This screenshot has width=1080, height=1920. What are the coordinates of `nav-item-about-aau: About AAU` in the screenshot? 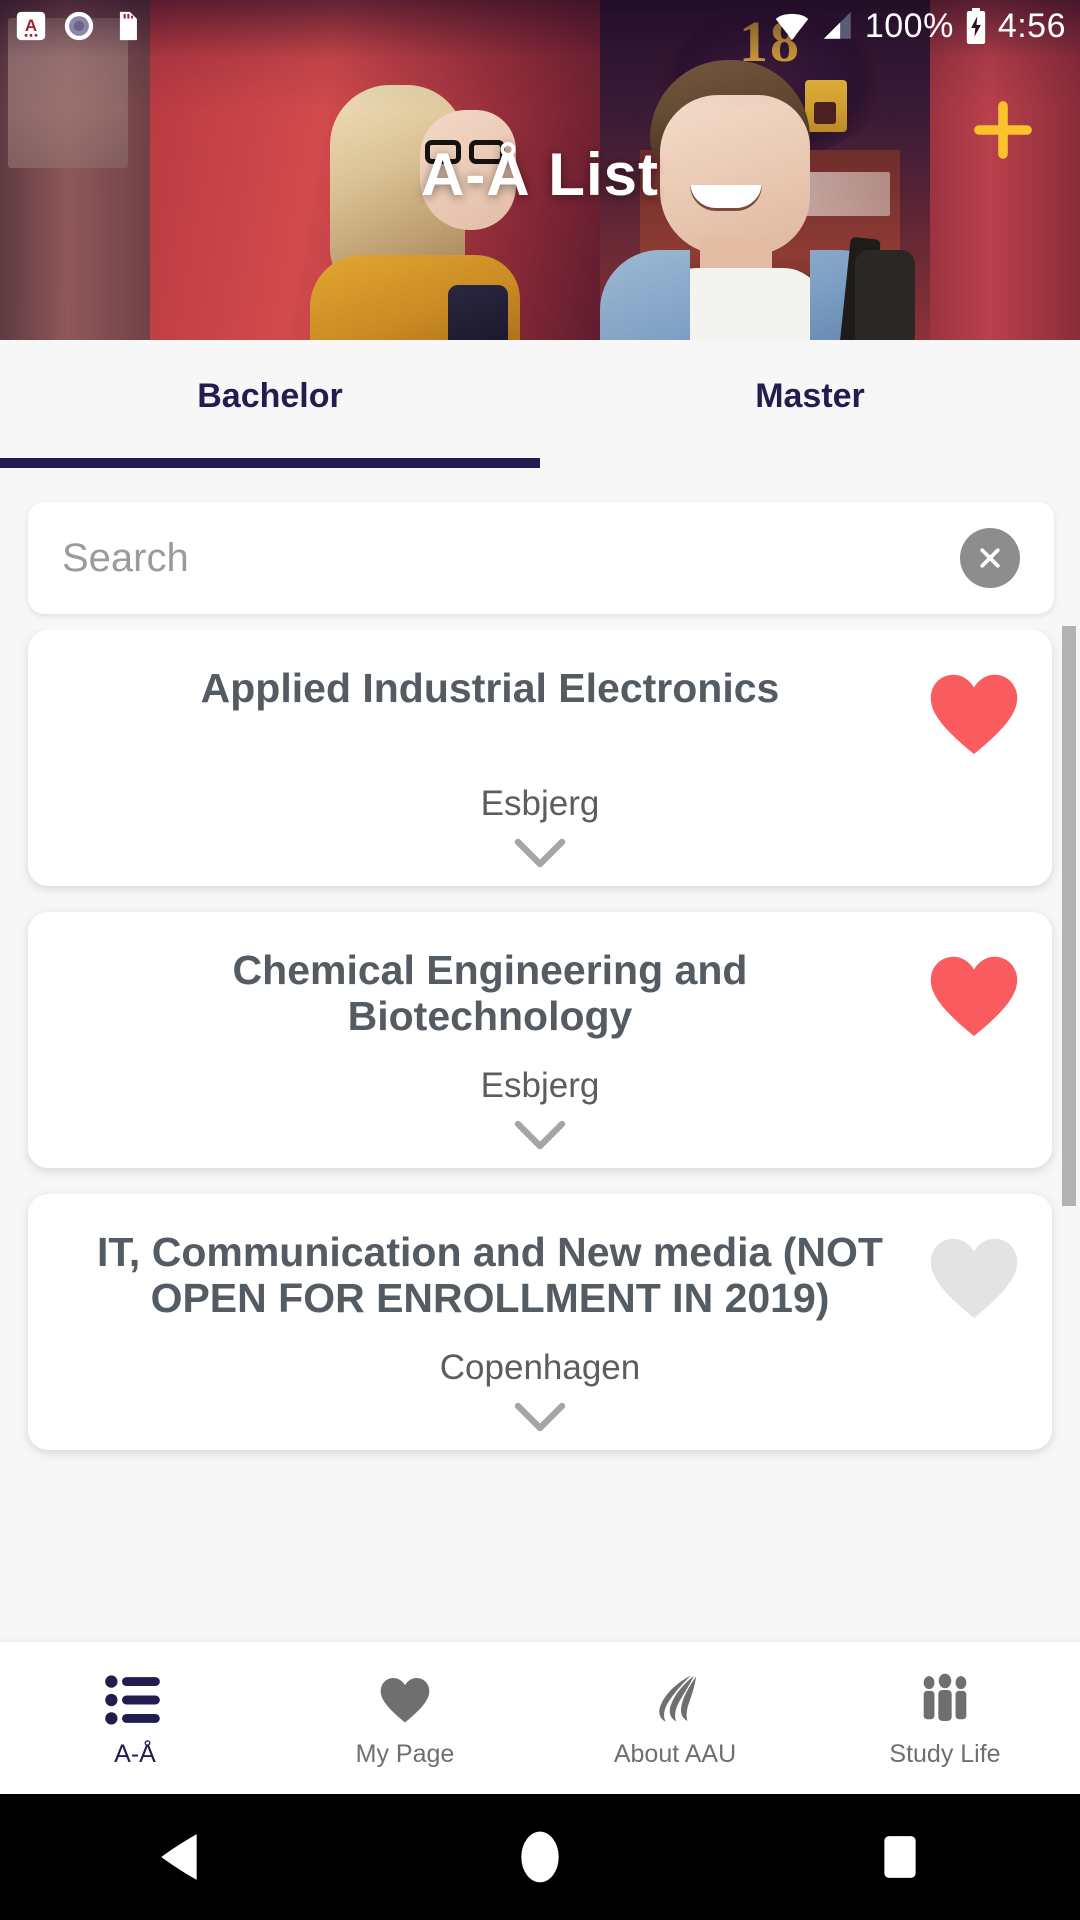 It's located at (675, 1718).